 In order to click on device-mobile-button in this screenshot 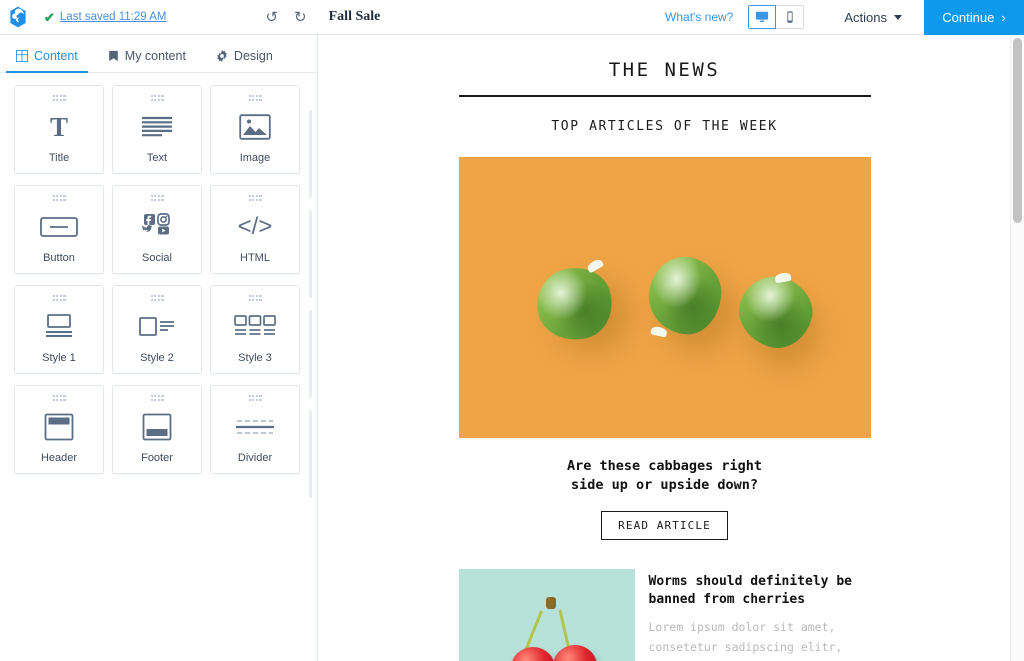, I will do `click(790, 17)`.